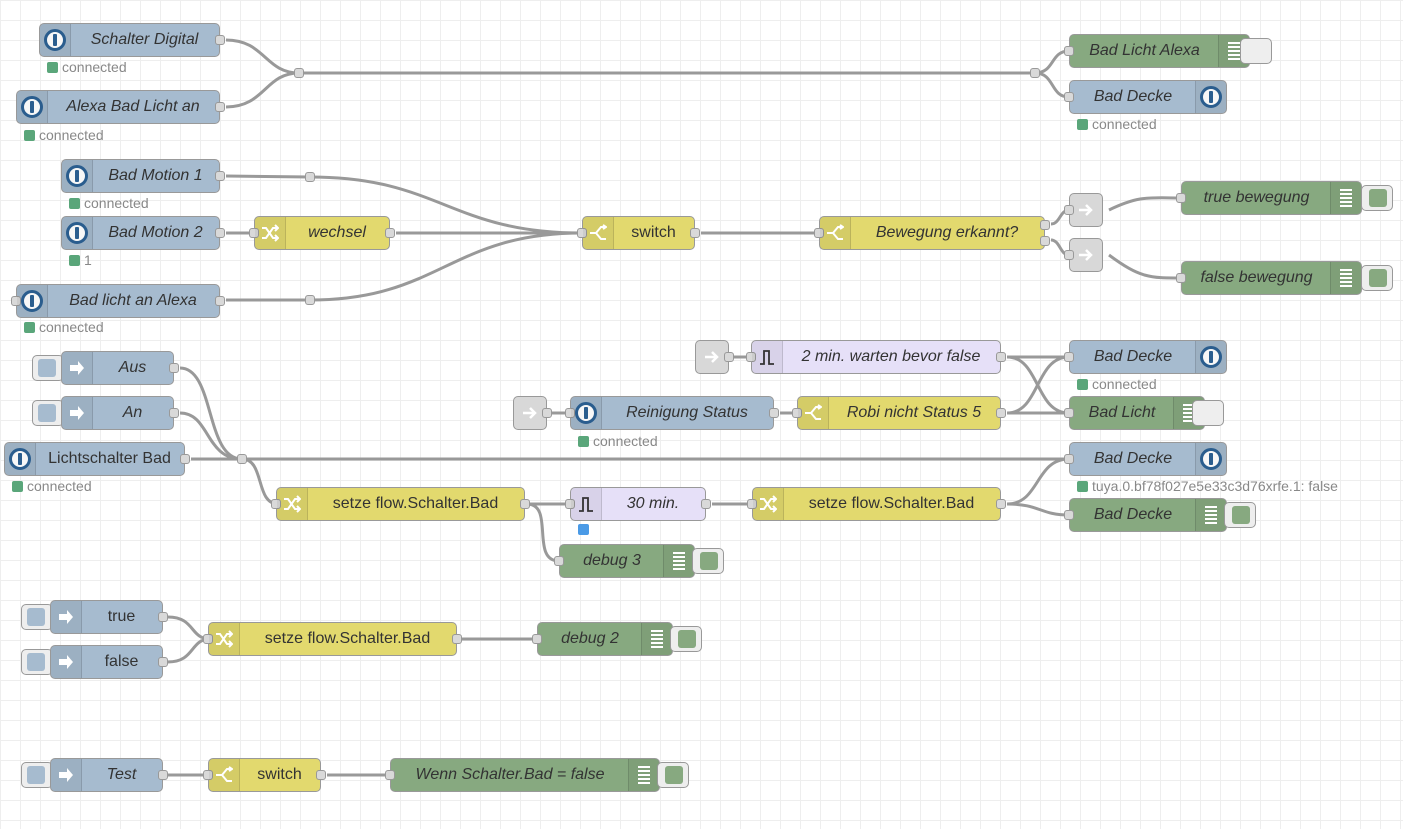  Describe the element at coordinates (602, 639) in the screenshot. I see `node-debug-2: debug 2` at that location.